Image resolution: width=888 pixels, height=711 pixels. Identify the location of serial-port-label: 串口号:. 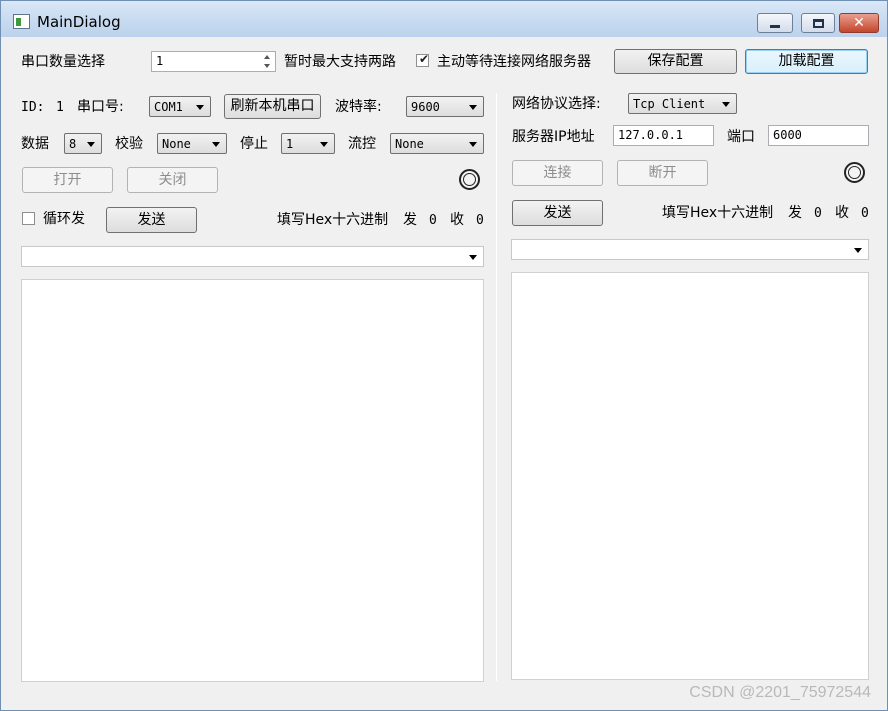
(100, 107).